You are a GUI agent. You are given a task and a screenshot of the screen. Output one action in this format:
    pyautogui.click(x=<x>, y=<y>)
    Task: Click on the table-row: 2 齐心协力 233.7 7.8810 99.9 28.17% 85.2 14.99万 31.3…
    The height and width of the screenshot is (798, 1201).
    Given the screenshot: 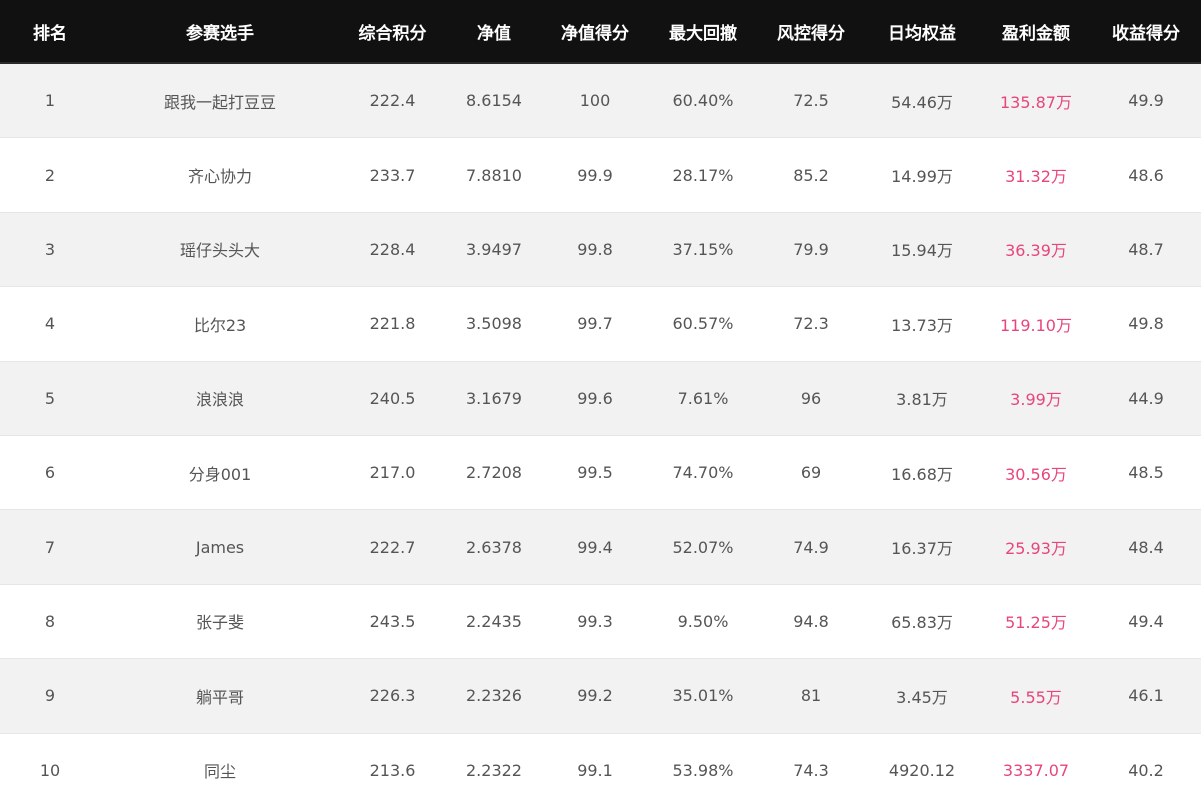 What is the action you would take?
    pyautogui.click(x=600, y=175)
    